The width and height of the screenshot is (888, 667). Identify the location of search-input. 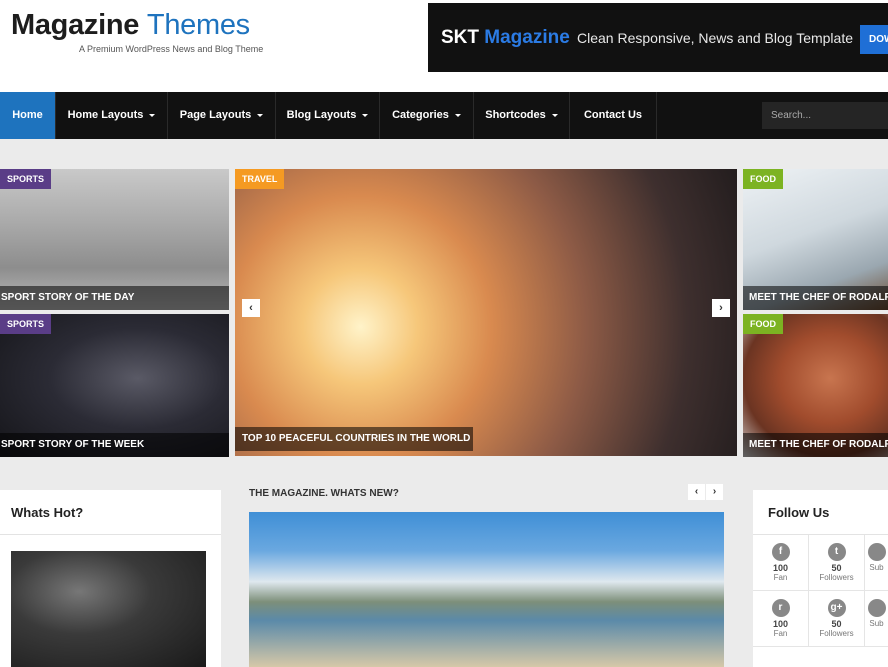
(825, 115).